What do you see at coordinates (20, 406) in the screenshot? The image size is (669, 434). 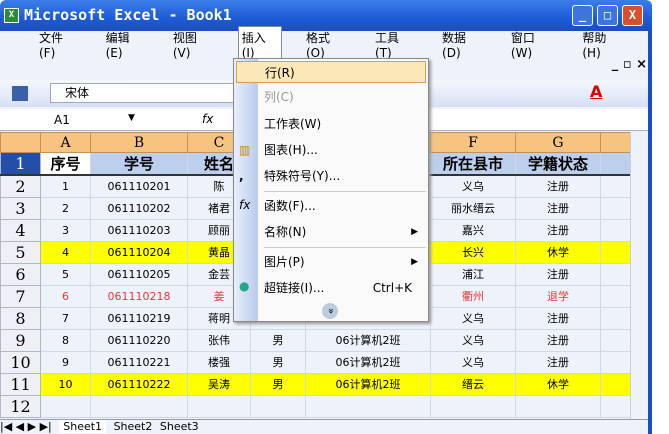 I see `row-header: 12` at bounding box center [20, 406].